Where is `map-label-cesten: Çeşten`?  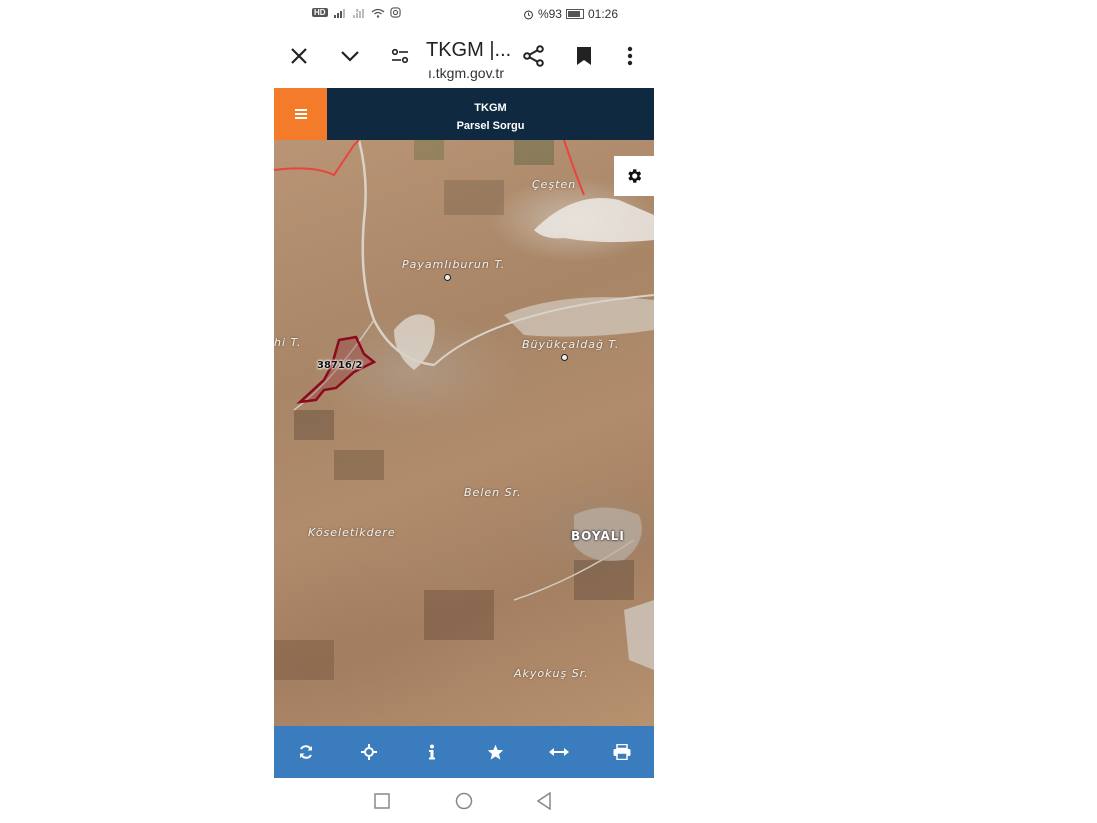 map-label-cesten: Çeşten is located at coordinates (554, 184).